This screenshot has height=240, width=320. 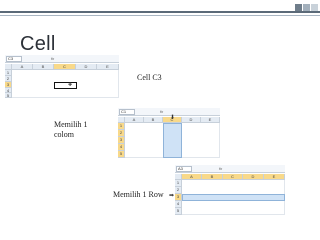 What do you see at coordinates (230, 169) in the screenshot?
I see `formula-bar: A3 fx` at bounding box center [230, 169].